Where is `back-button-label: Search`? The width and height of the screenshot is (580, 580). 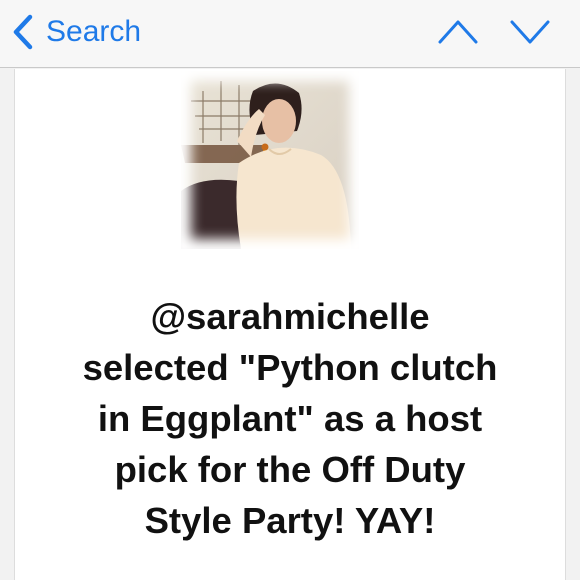 back-button-label: Search is located at coordinates (94, 31).